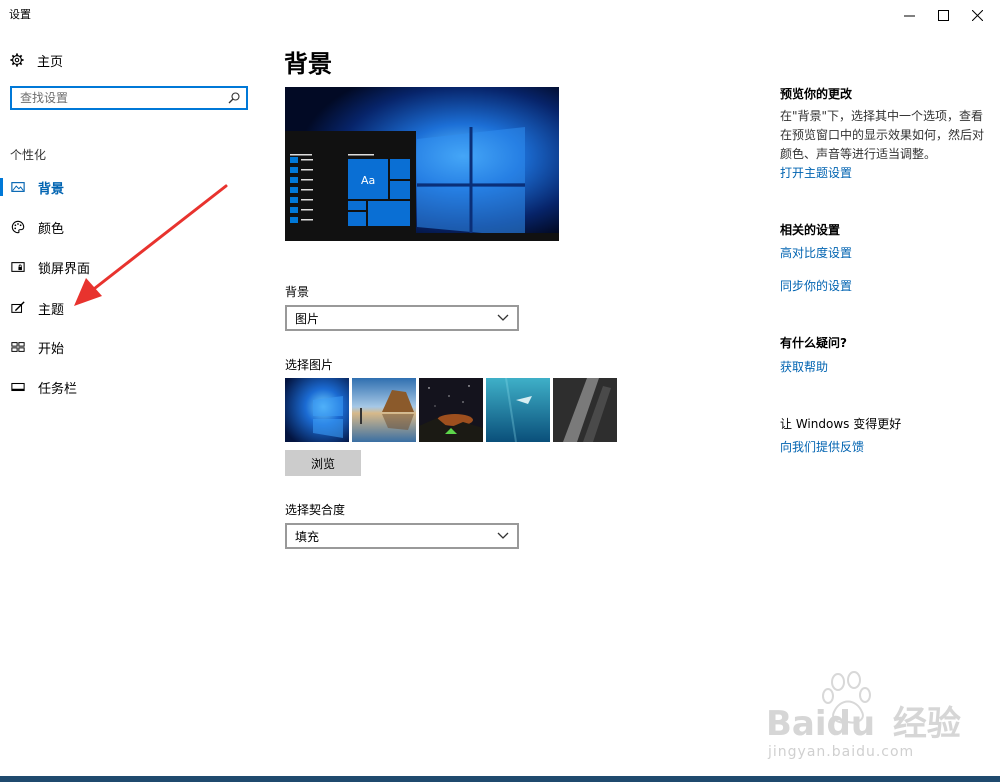  Describe the element at coordinates (943, 15) in the screenshot. I see `maximize-icon` at that location.